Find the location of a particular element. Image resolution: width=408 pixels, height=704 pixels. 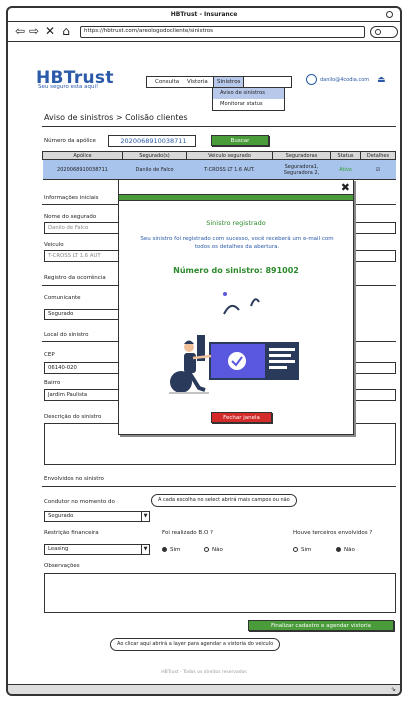

third-yes-label: Sim is located at coordinates (306, 550).